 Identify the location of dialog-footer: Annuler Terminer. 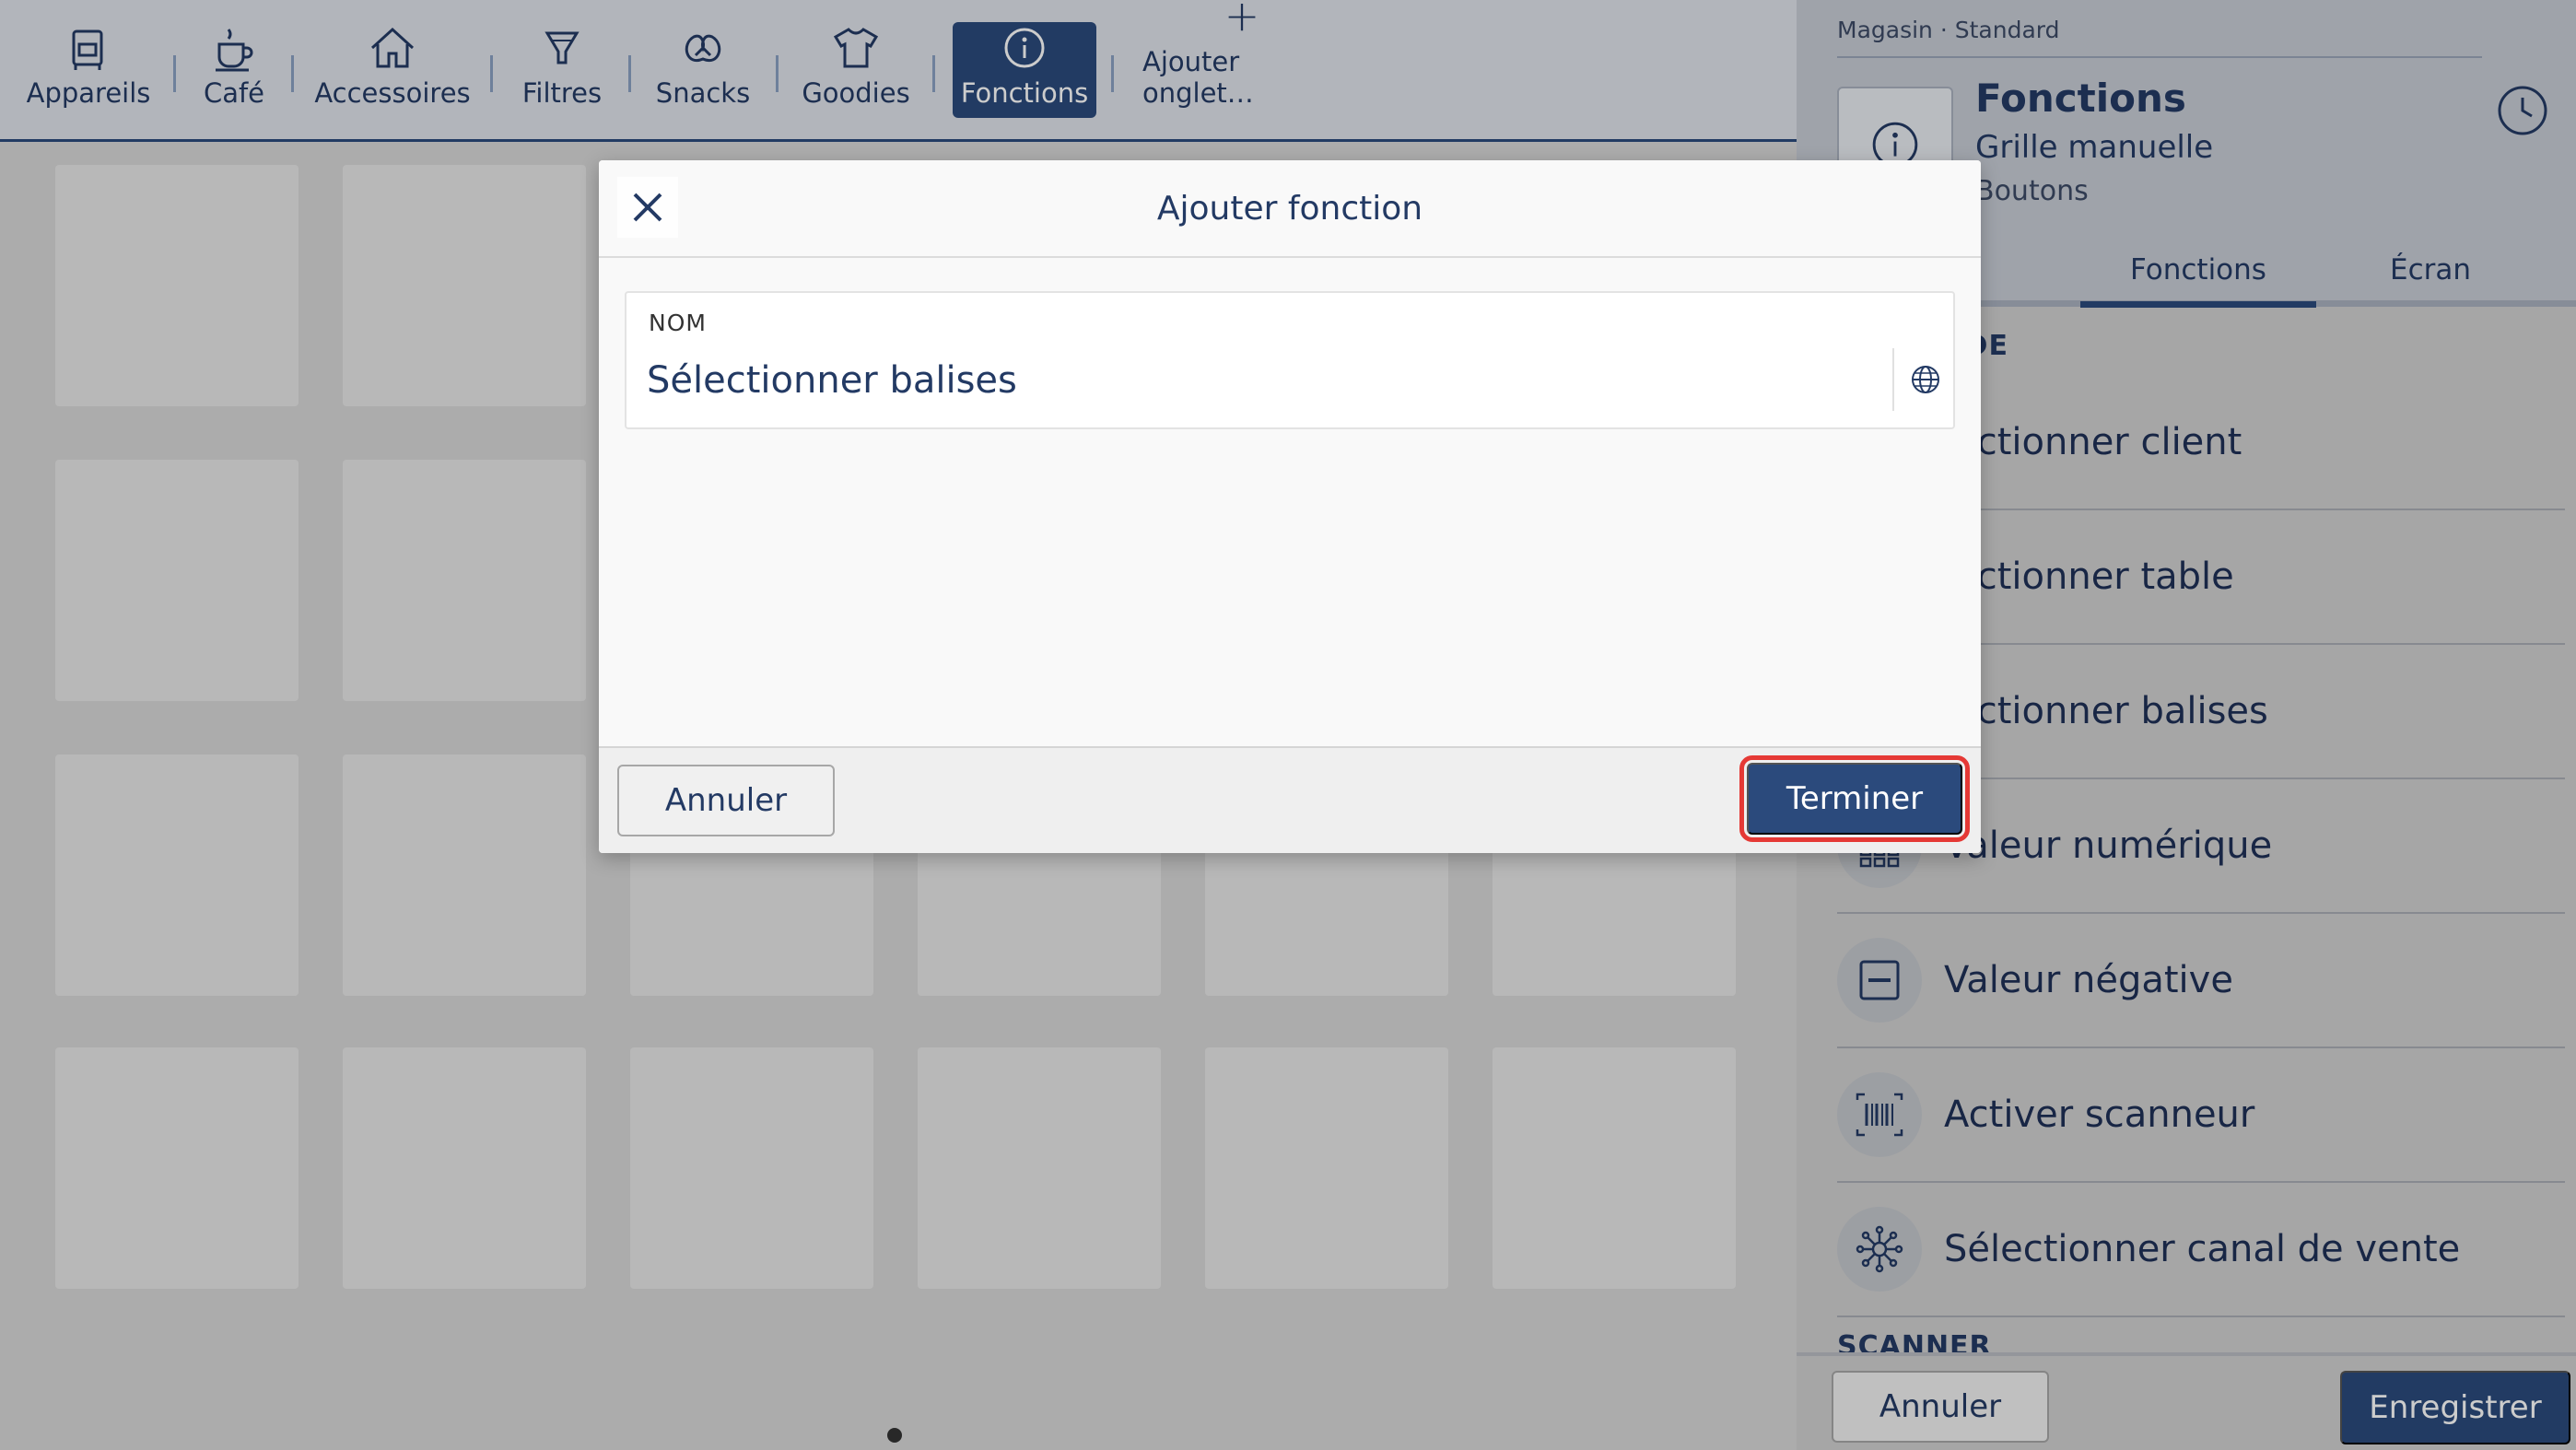
(1290, 800).